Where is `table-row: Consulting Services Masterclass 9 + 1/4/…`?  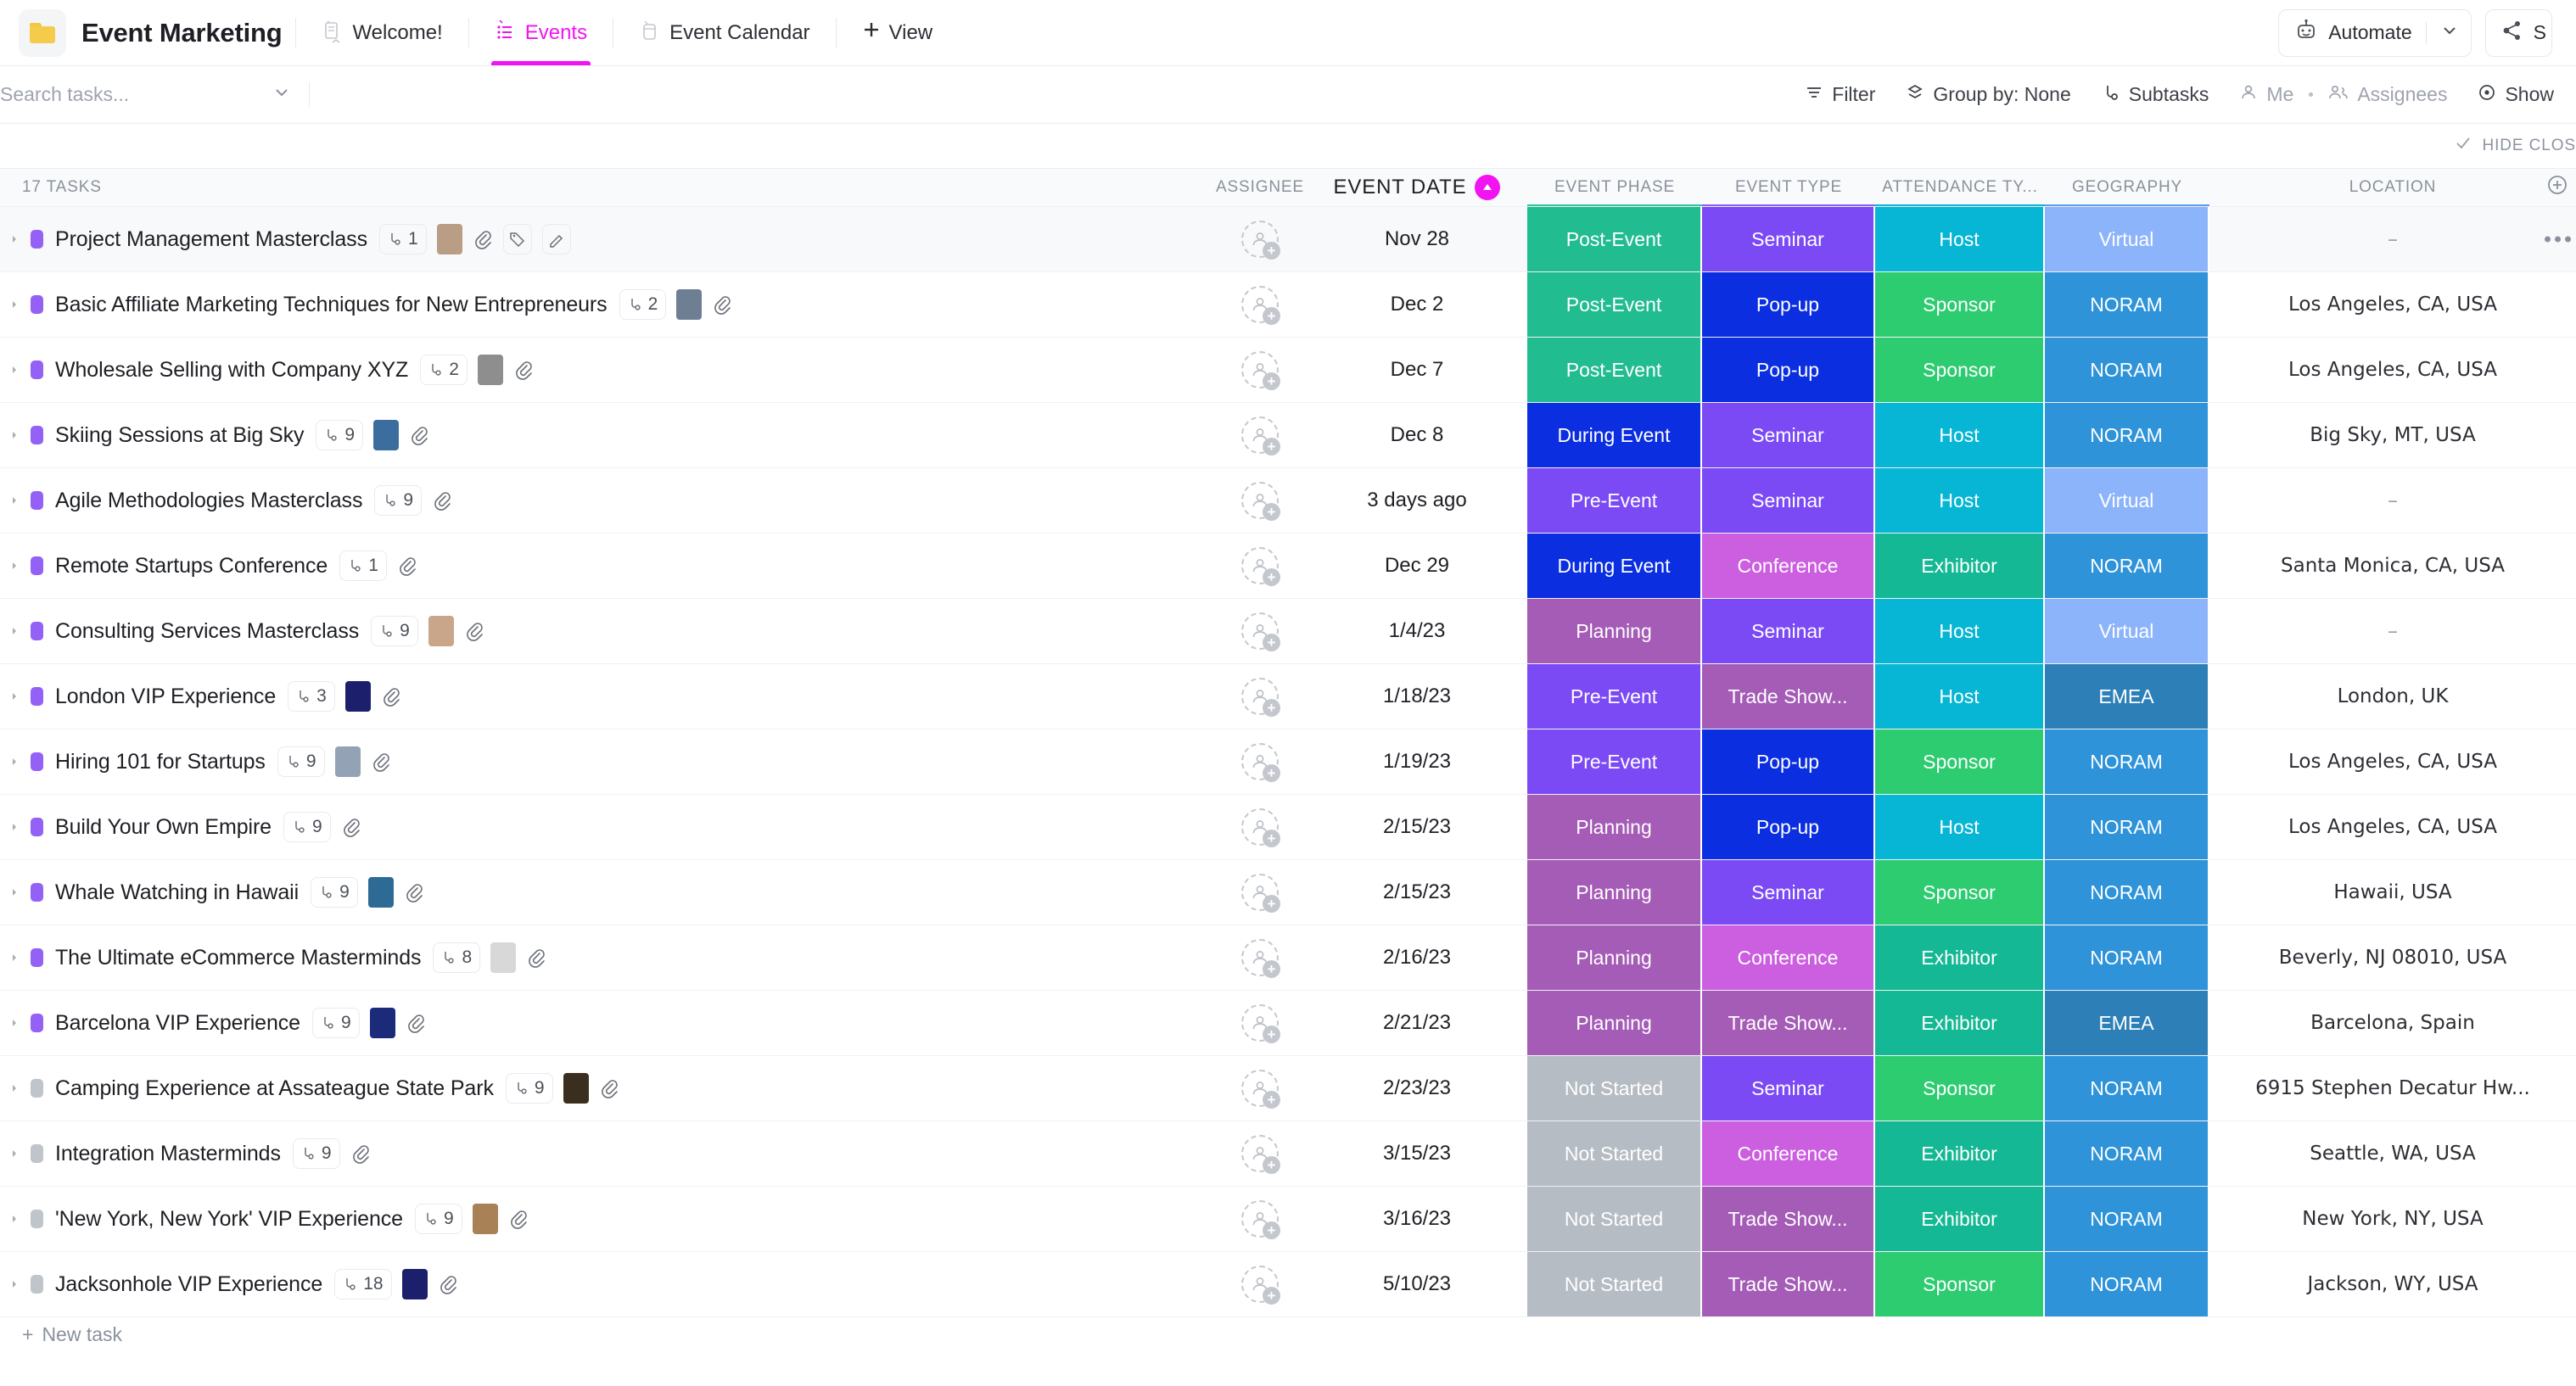
table-row: Consulting Services Masterclass 9 + 1/4/… is located at coordinates (1288, 632).